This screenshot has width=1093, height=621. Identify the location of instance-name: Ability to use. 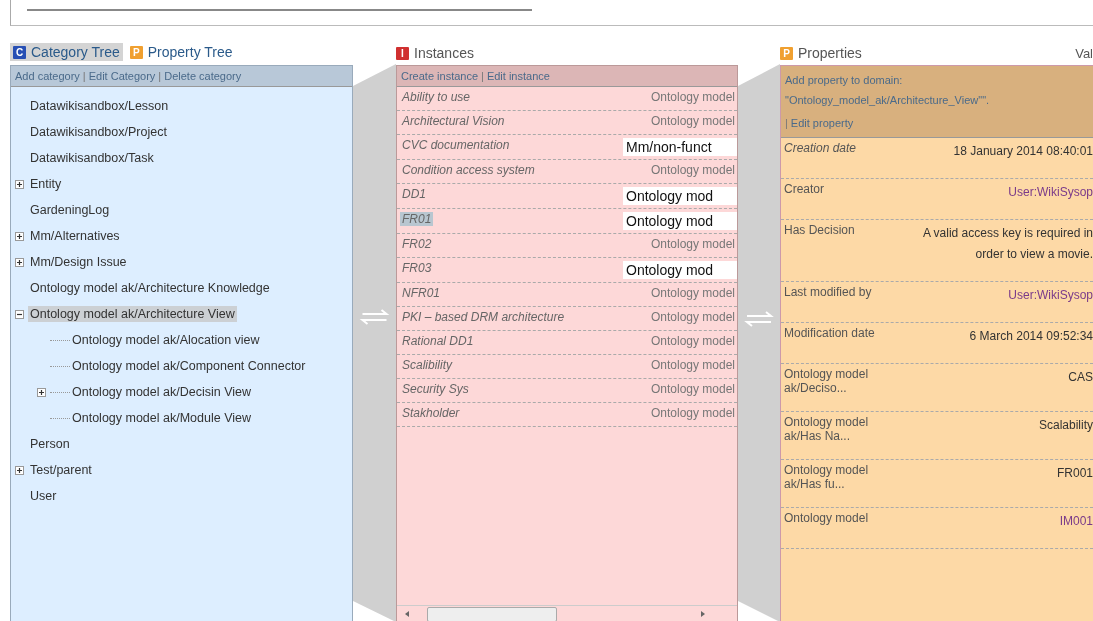
(436, 97).